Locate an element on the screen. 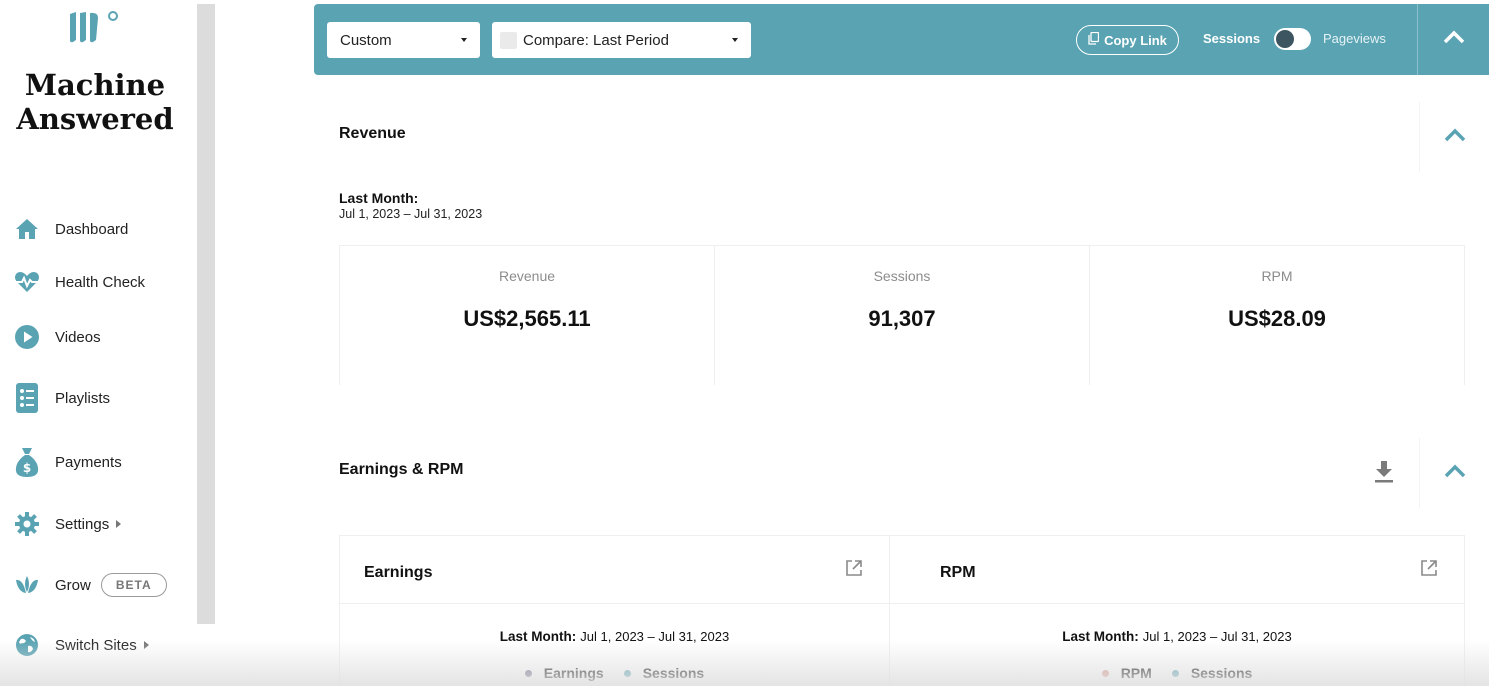 Image resolution: width=1489 pixels, height=686 pixels. copy-link-label: Copy Link is located at coordinates (1135, 40).